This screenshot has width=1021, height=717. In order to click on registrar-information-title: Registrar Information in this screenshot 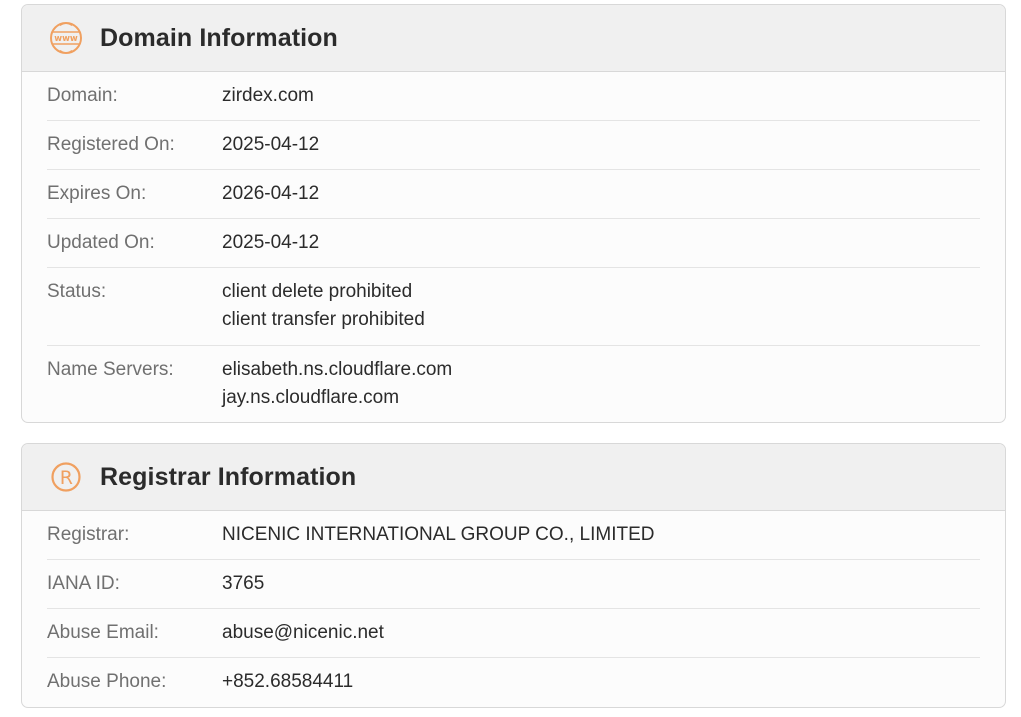, I will do `click(228, 476)`.